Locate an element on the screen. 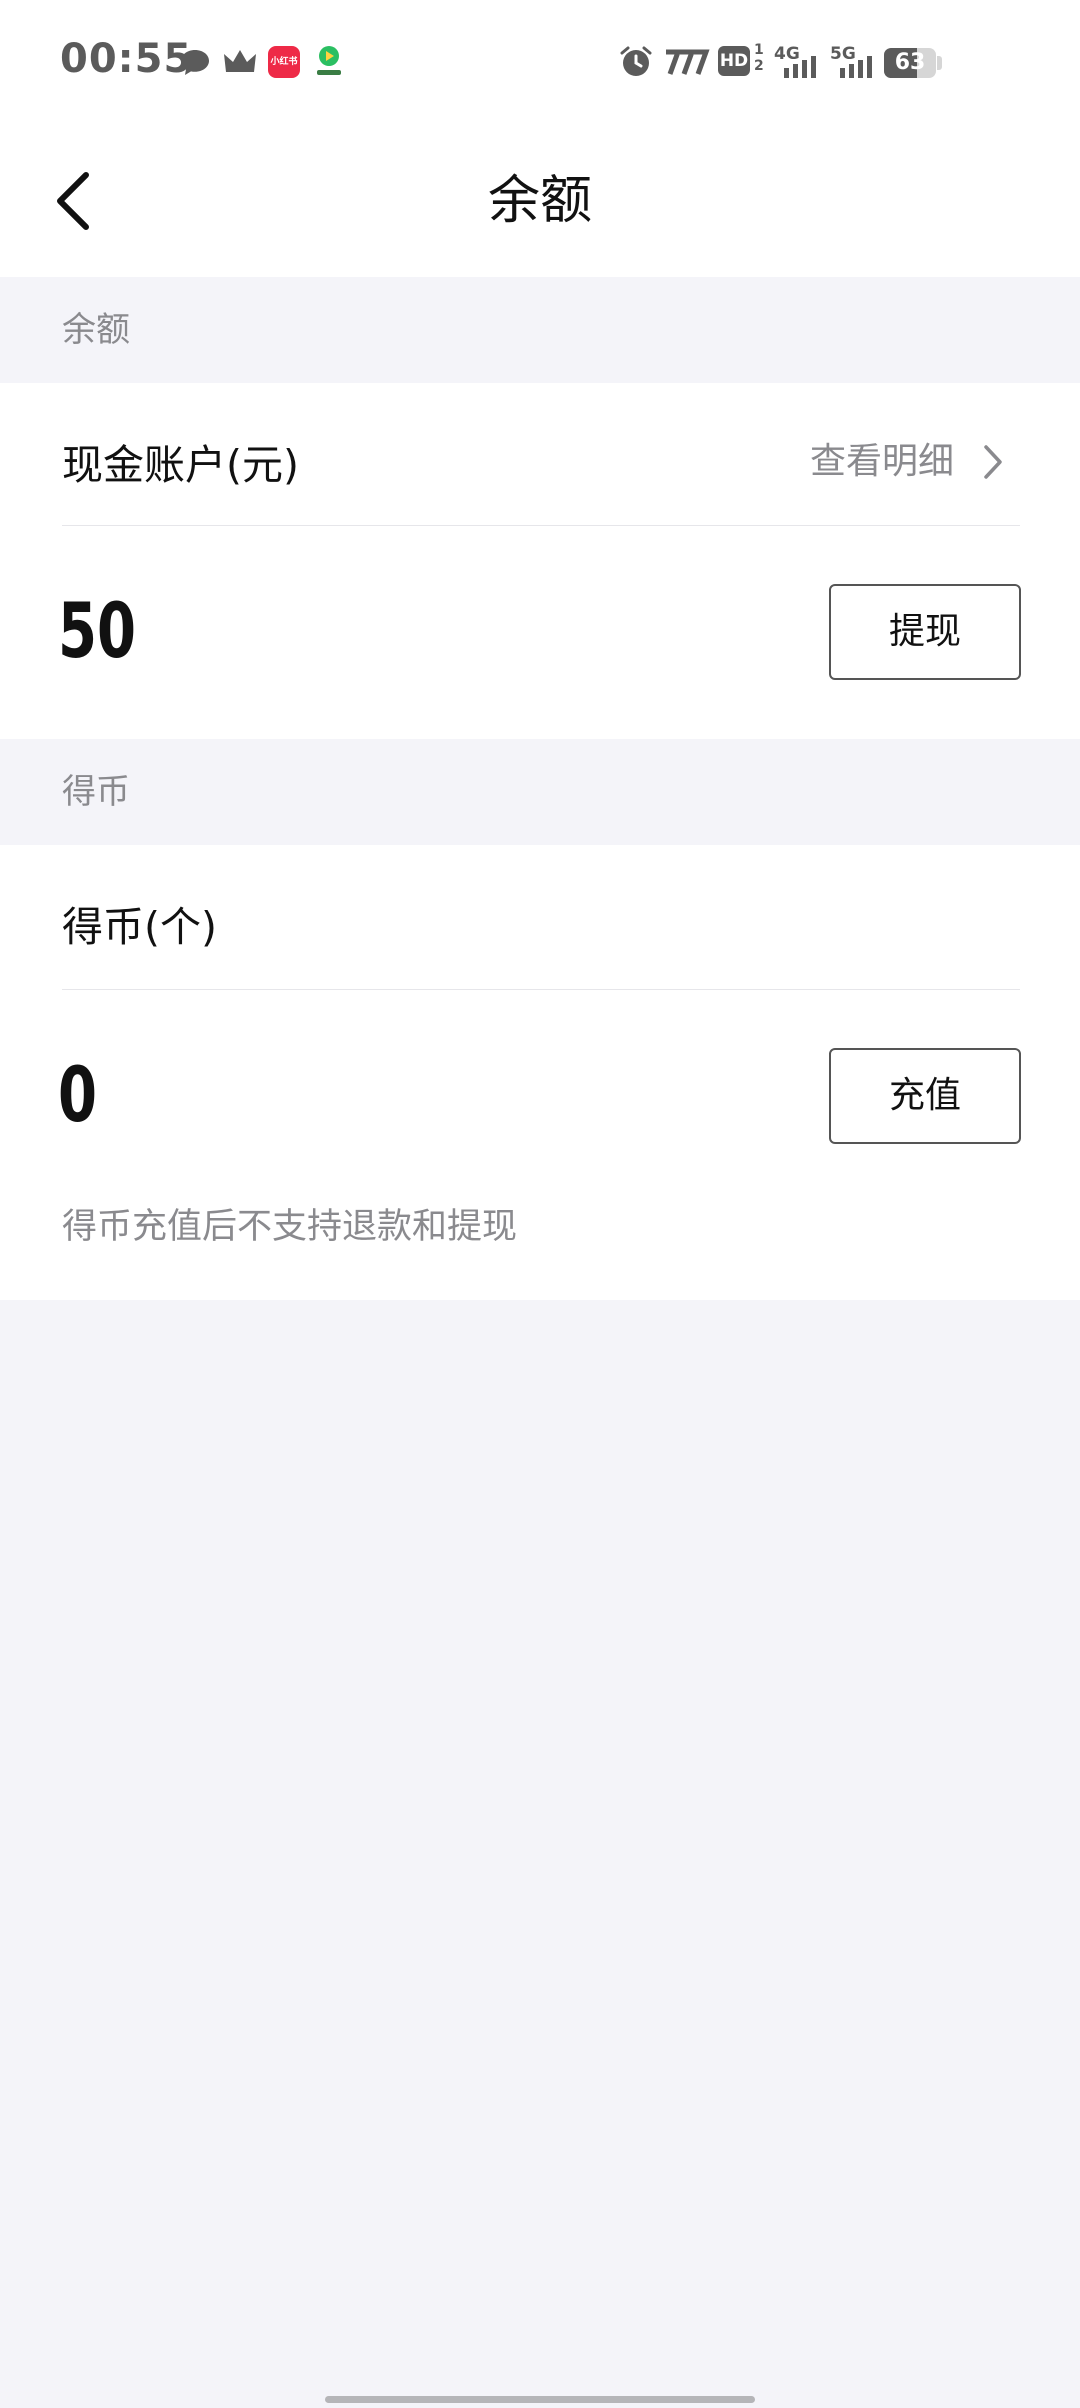  balance-section-label: 余额 is located at coordinates (96, 330).